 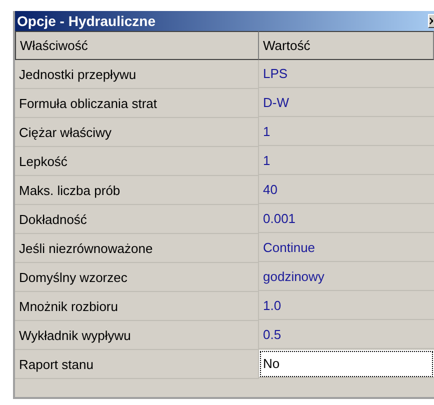 What do you see at coordinates (137, 45) in the screenshot?
I see `column-header: Właściwość` at bounding box center [137, 45].